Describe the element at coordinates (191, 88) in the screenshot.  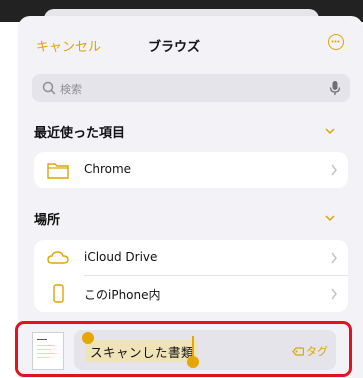
I see `search-field: 検索` at that location.